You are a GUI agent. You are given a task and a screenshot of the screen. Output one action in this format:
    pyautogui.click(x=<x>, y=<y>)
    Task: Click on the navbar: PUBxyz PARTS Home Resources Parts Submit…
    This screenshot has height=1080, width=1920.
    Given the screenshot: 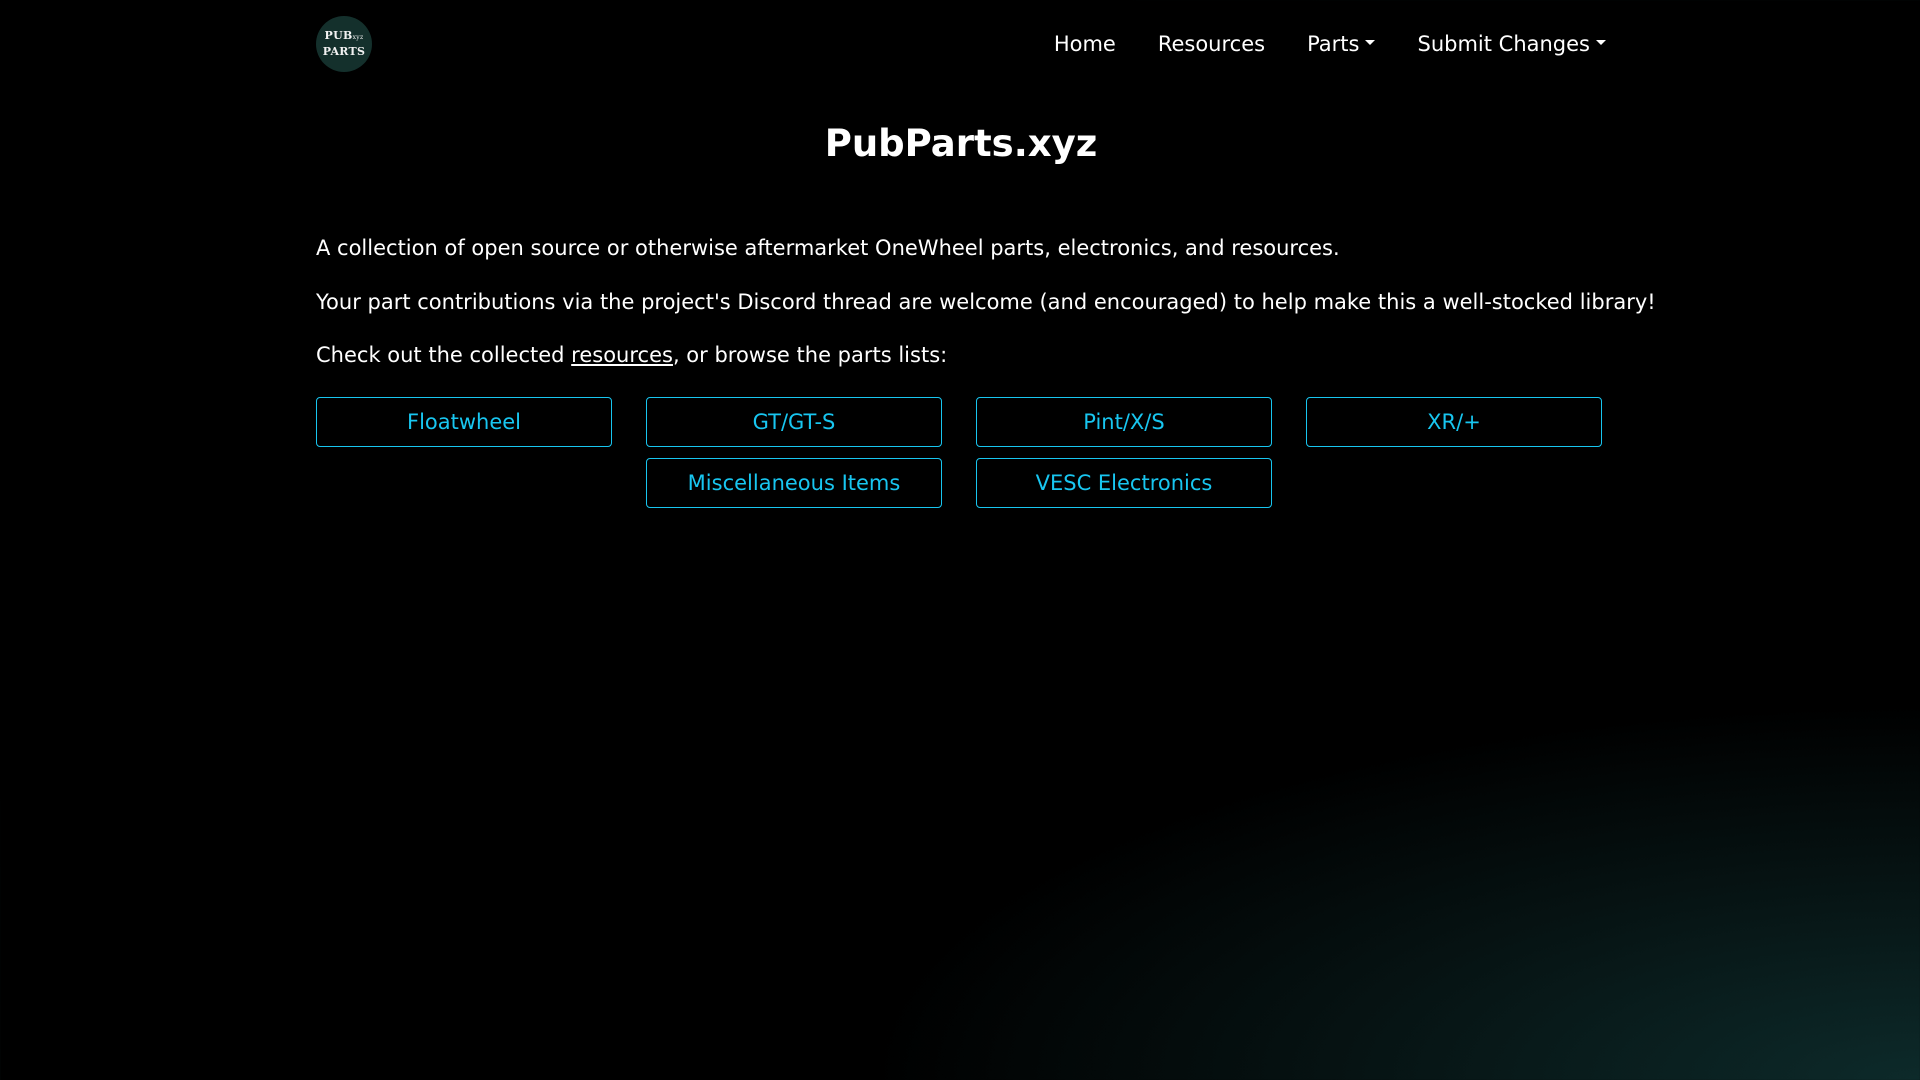 What is the action you would take?
    pyautogui.click(x=961, y=44)
    